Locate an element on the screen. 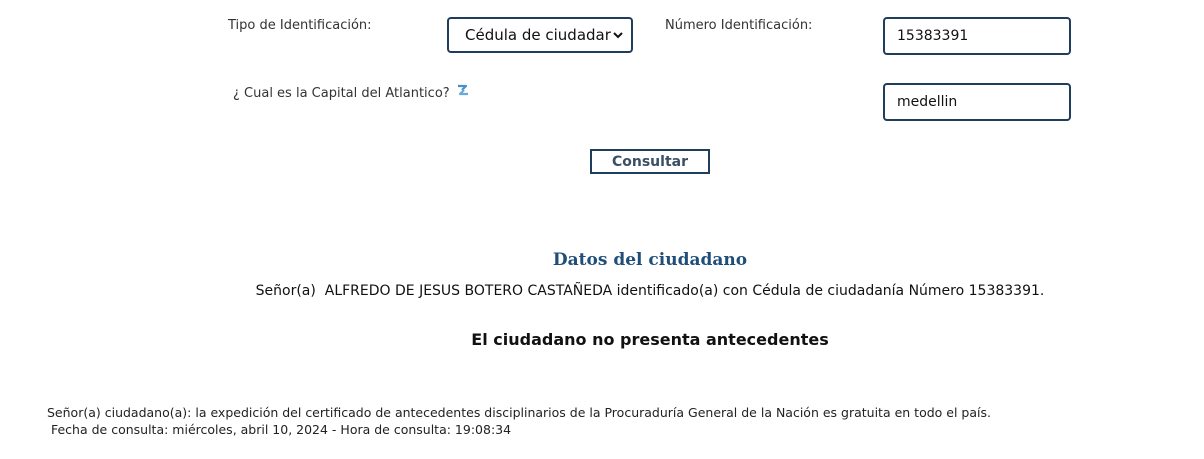 Image resolution: width=1204 pixels, height=459 pixels. refresh-icon is located at coordinates (463, 90).